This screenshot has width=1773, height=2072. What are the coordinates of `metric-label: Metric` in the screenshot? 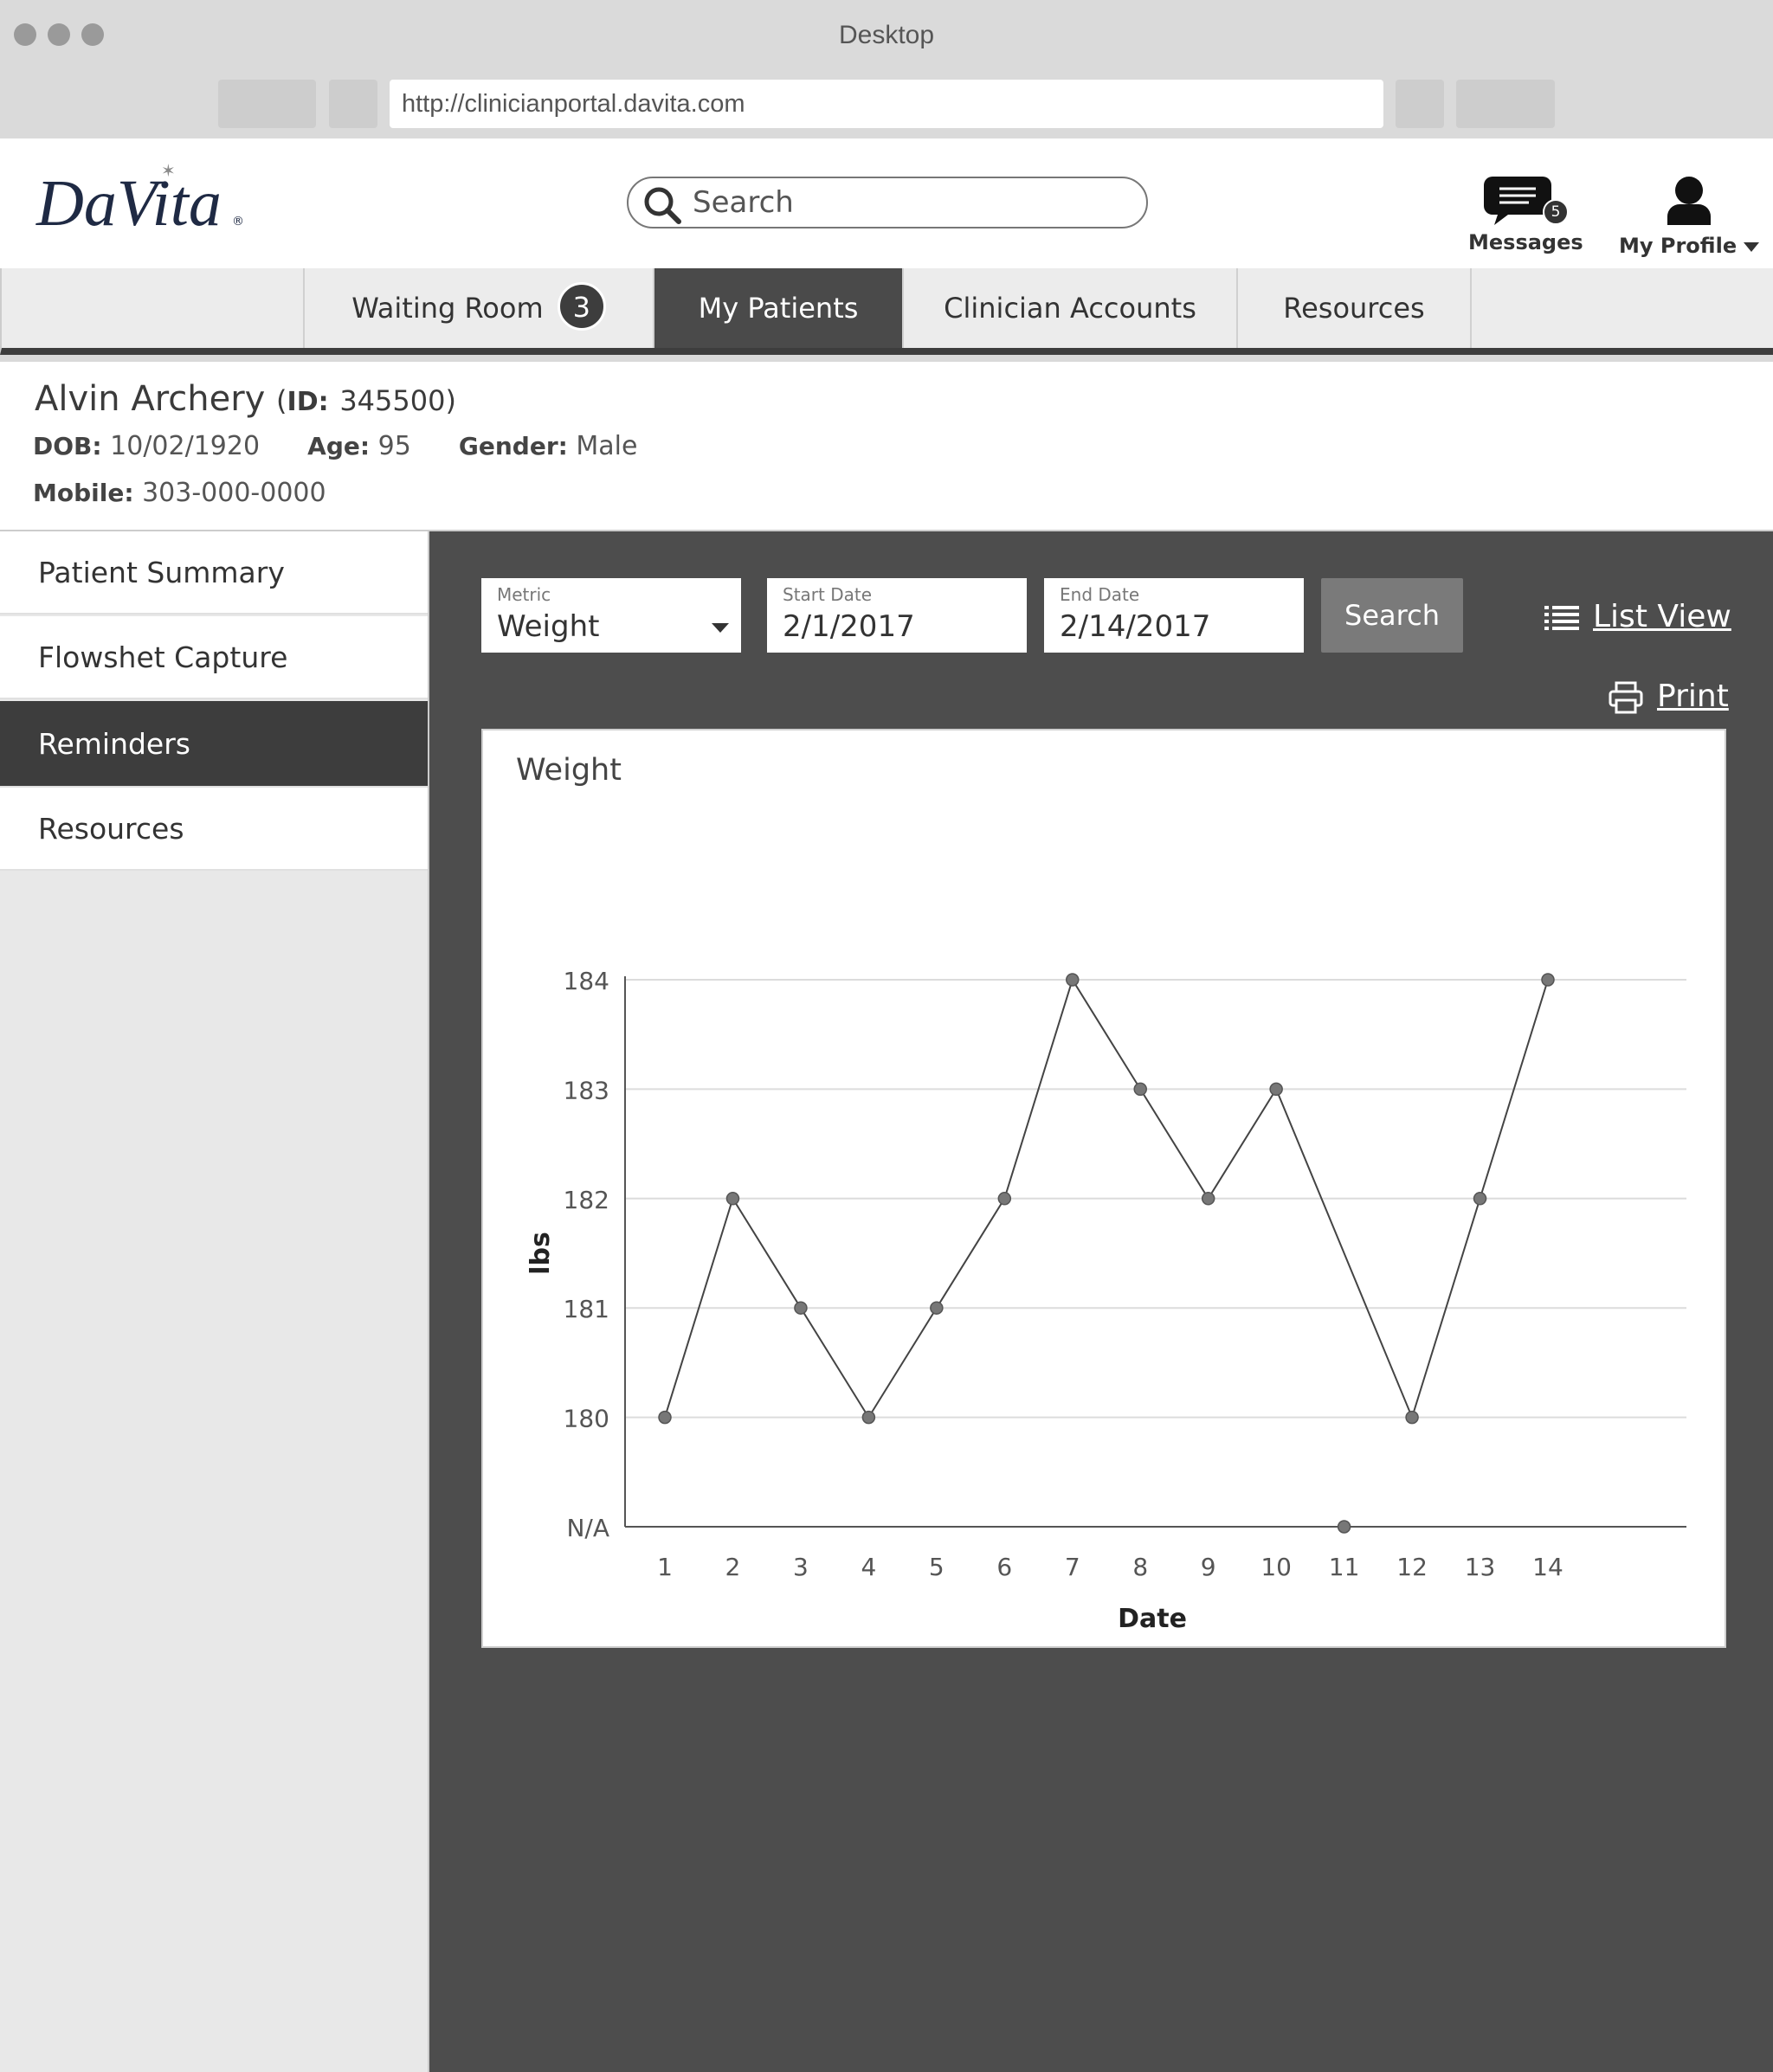 It's located at (524, 594).